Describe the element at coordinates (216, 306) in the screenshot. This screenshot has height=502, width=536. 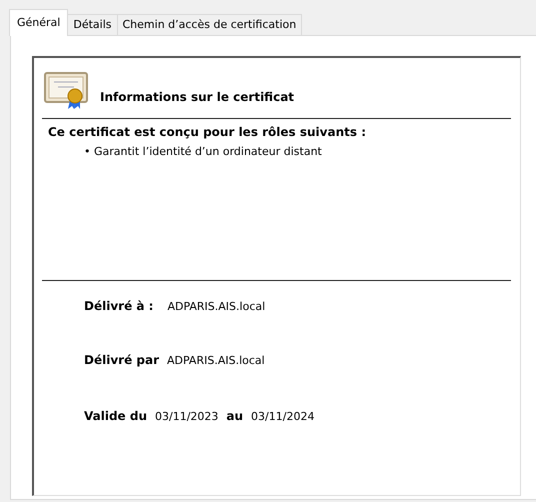
I see `issued-to-value: ADPARIS.AIS.local` at that location.